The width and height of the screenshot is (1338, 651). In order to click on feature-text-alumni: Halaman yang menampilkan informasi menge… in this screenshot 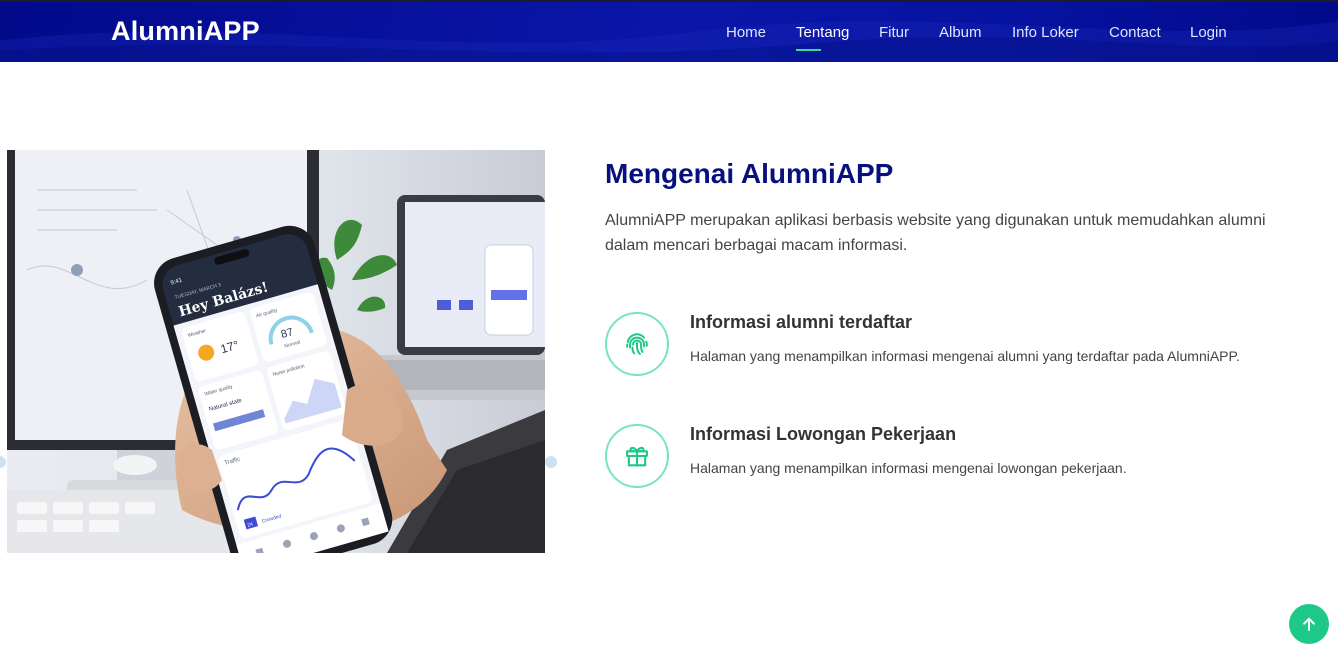, I will do `click(965, 356)`.